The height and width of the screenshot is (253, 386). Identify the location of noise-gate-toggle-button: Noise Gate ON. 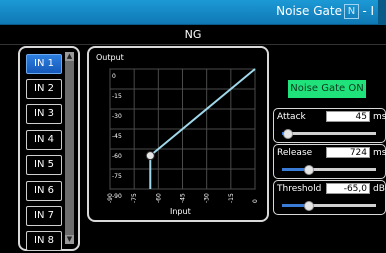
(327, 89).